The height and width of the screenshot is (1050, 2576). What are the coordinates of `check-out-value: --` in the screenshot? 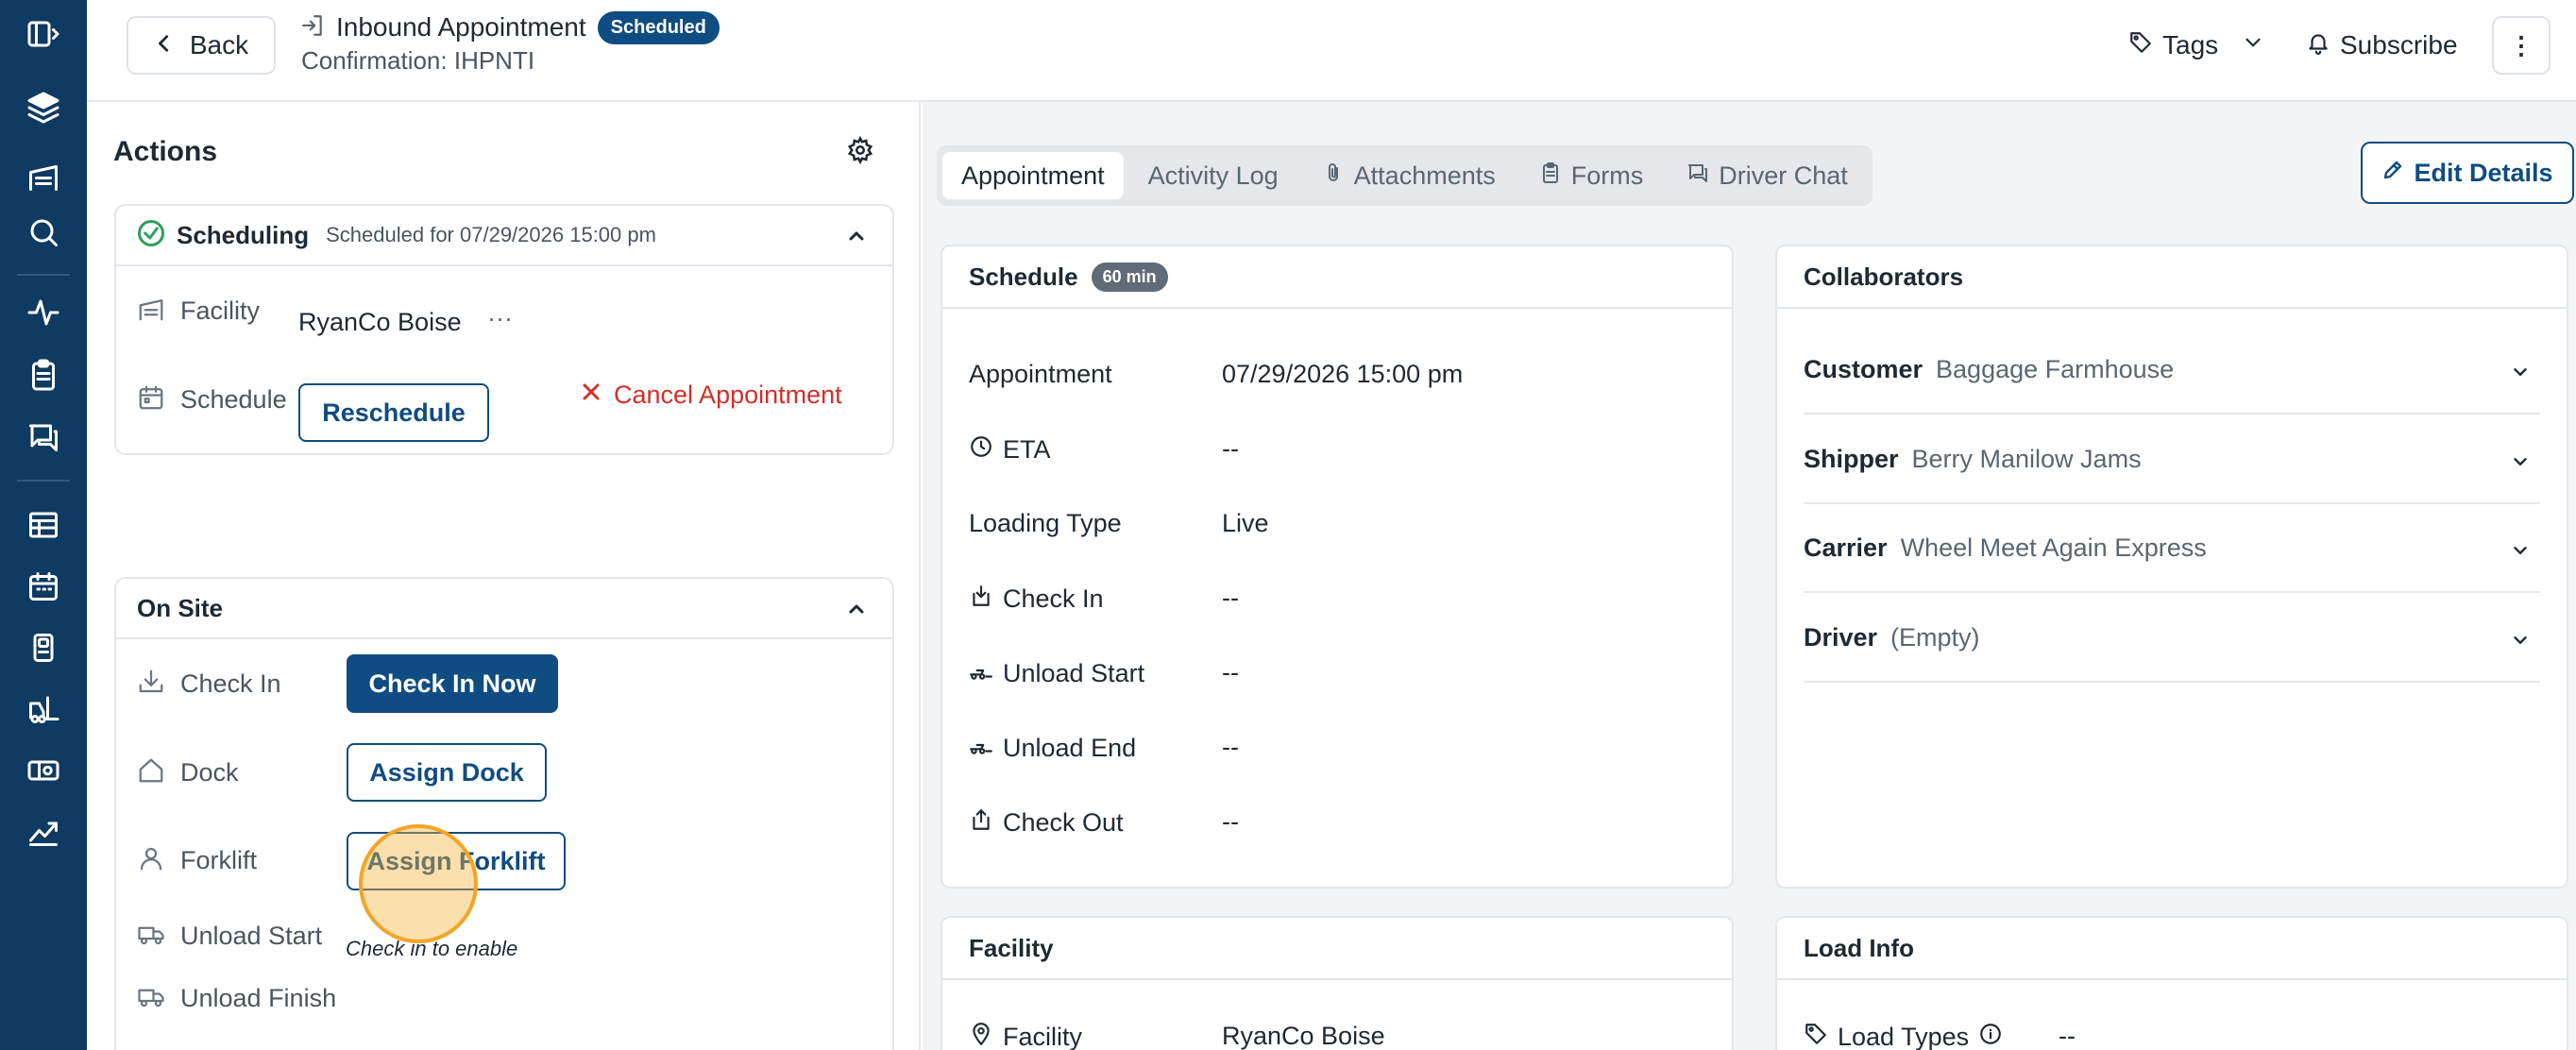 It's located at (1230, 821).